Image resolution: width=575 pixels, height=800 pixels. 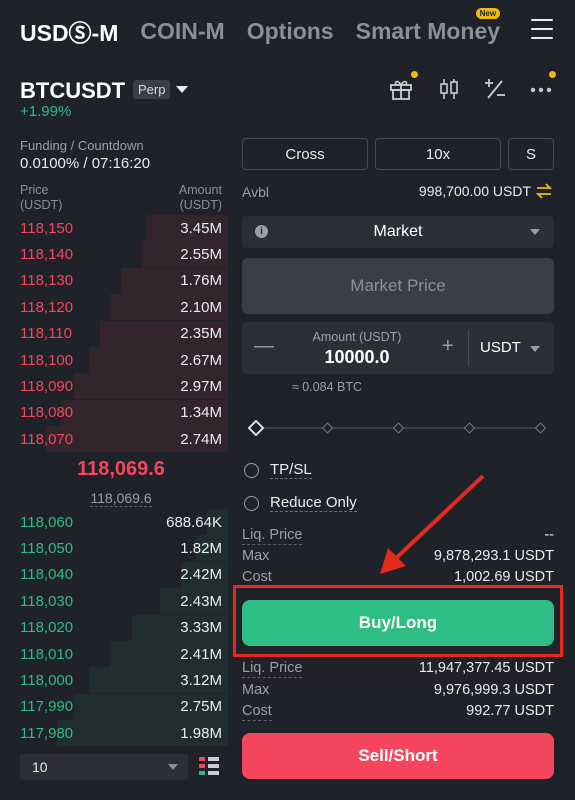 I want to click on plus-icon: +, so click(x=448, y=346).